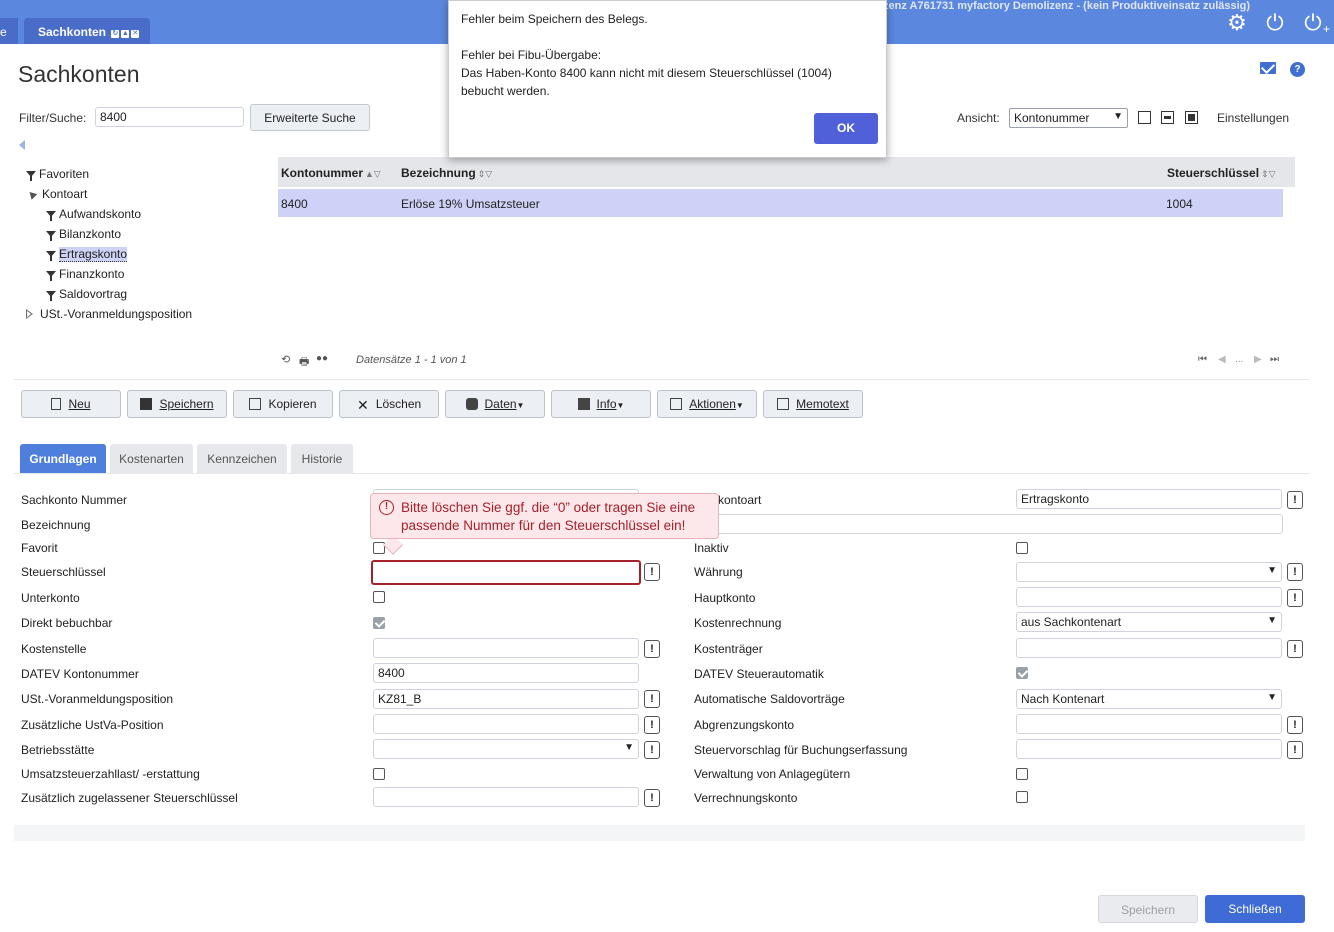  I want to click on collapse-left-icon, so click(22, 145).